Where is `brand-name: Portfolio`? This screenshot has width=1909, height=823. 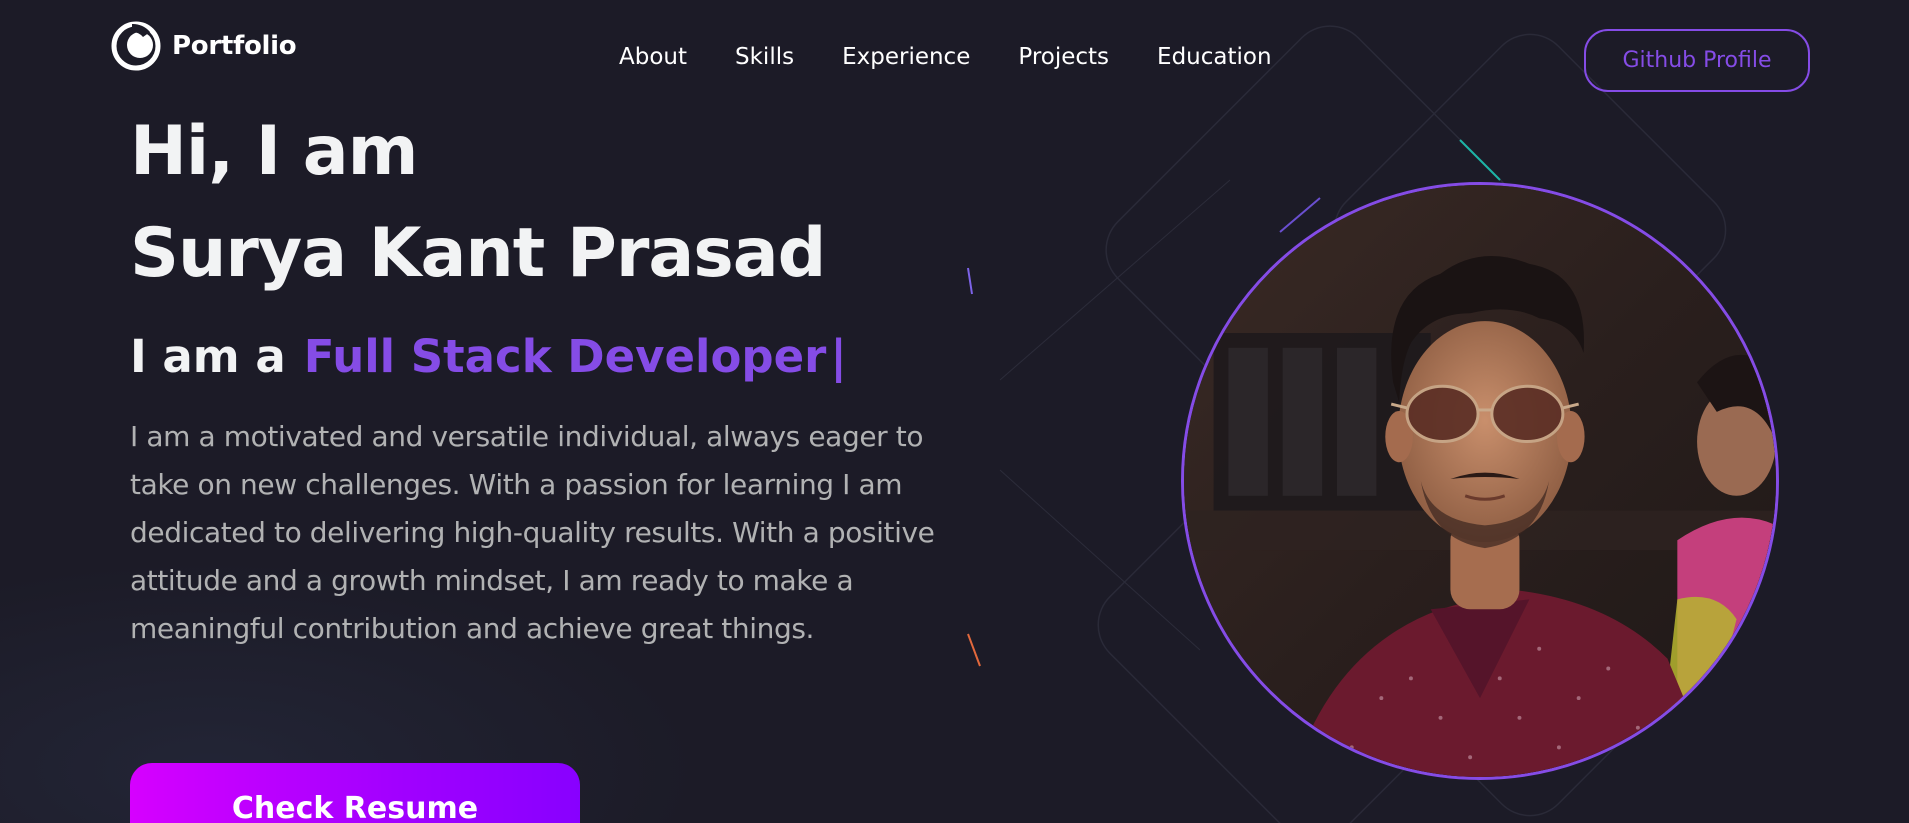 brand-name: Portfolio is located at coordinates (234, 46).